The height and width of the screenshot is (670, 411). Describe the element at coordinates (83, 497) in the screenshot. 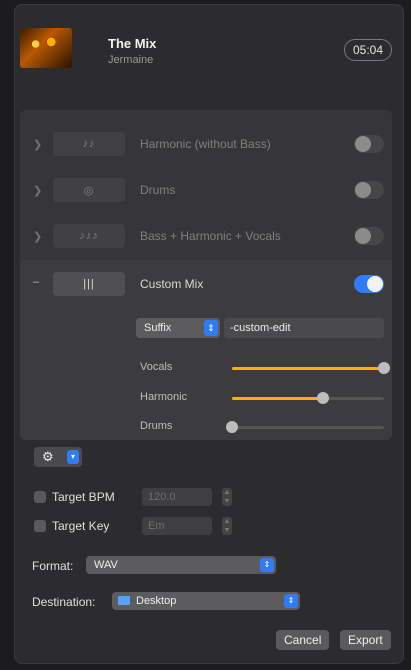

I see `target-bpm-label: Target BPM` at that location.